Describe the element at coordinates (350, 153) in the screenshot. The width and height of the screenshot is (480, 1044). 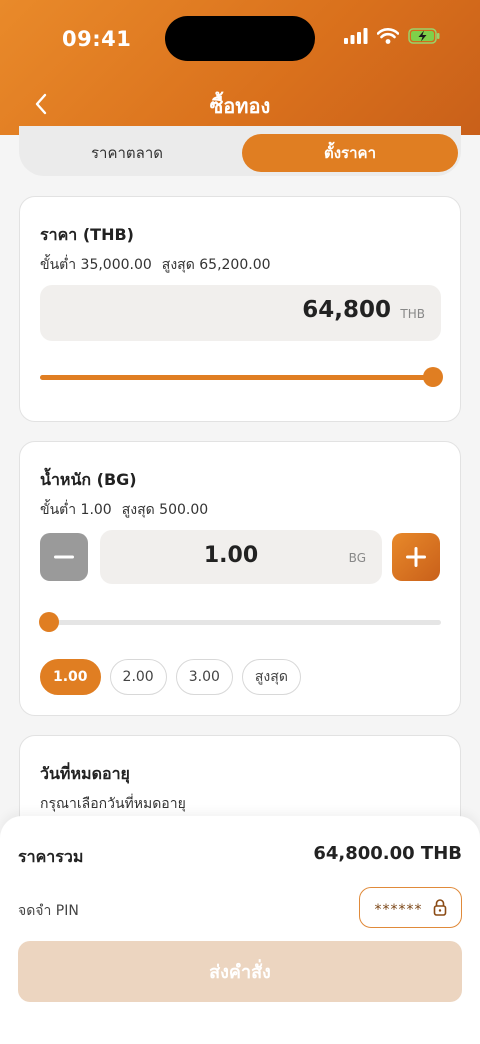
I see `tab-set-price: ตั้งราคา` at that location.